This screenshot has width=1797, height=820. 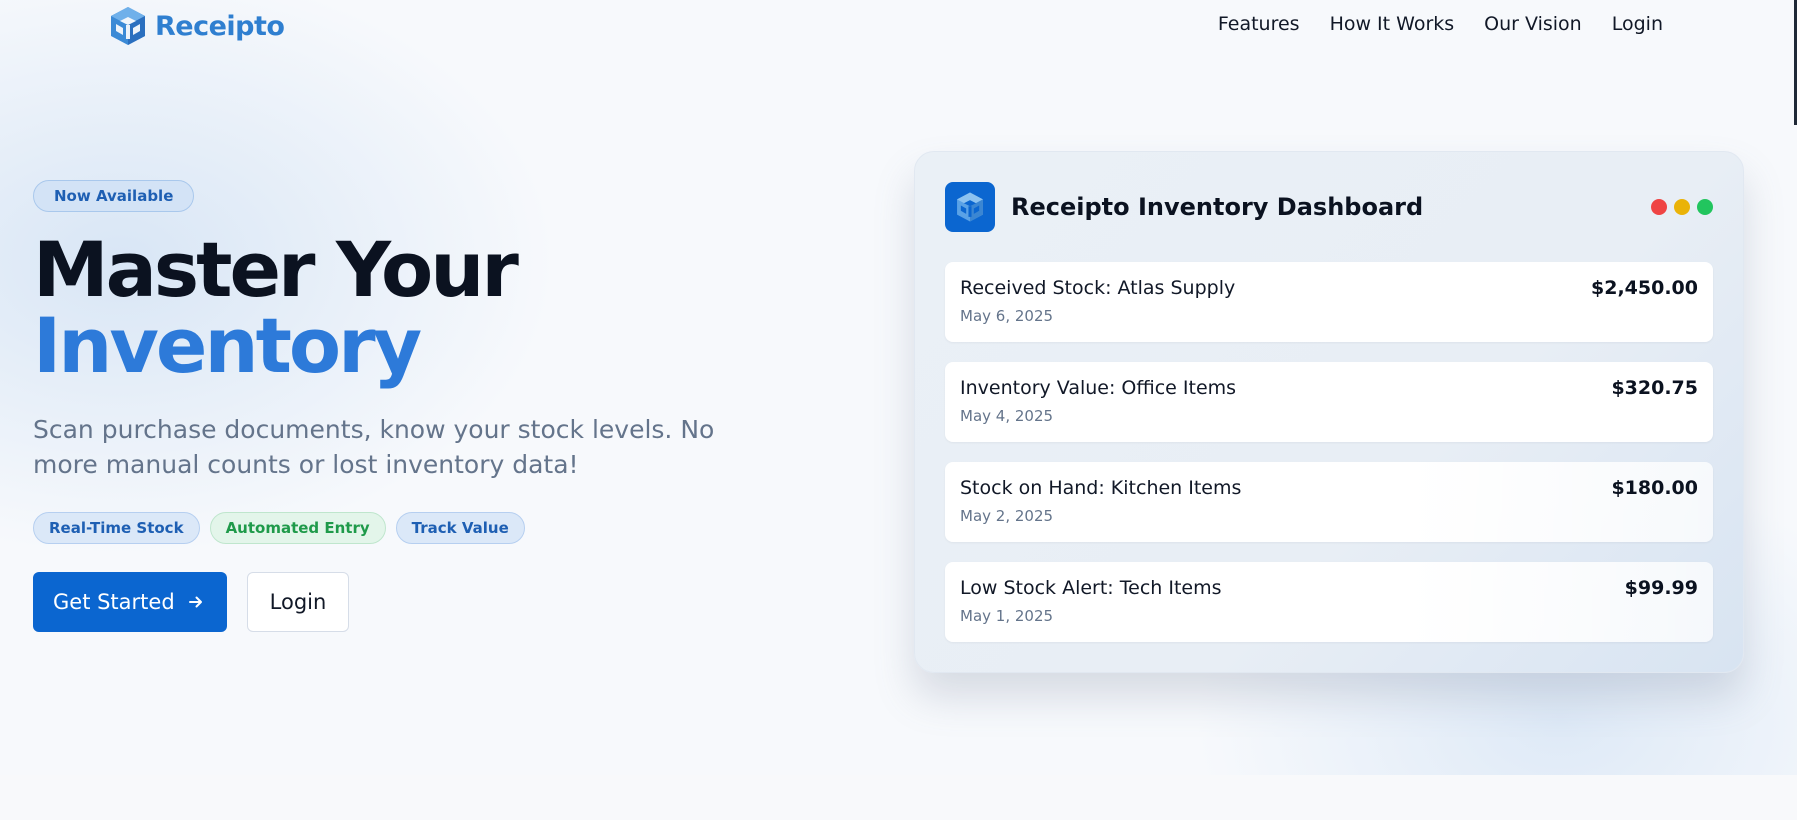 What do you see at coordinates (298, 602) in the screenshot?
I see `hero-login-button: Login` at bounding box center [298, 602].